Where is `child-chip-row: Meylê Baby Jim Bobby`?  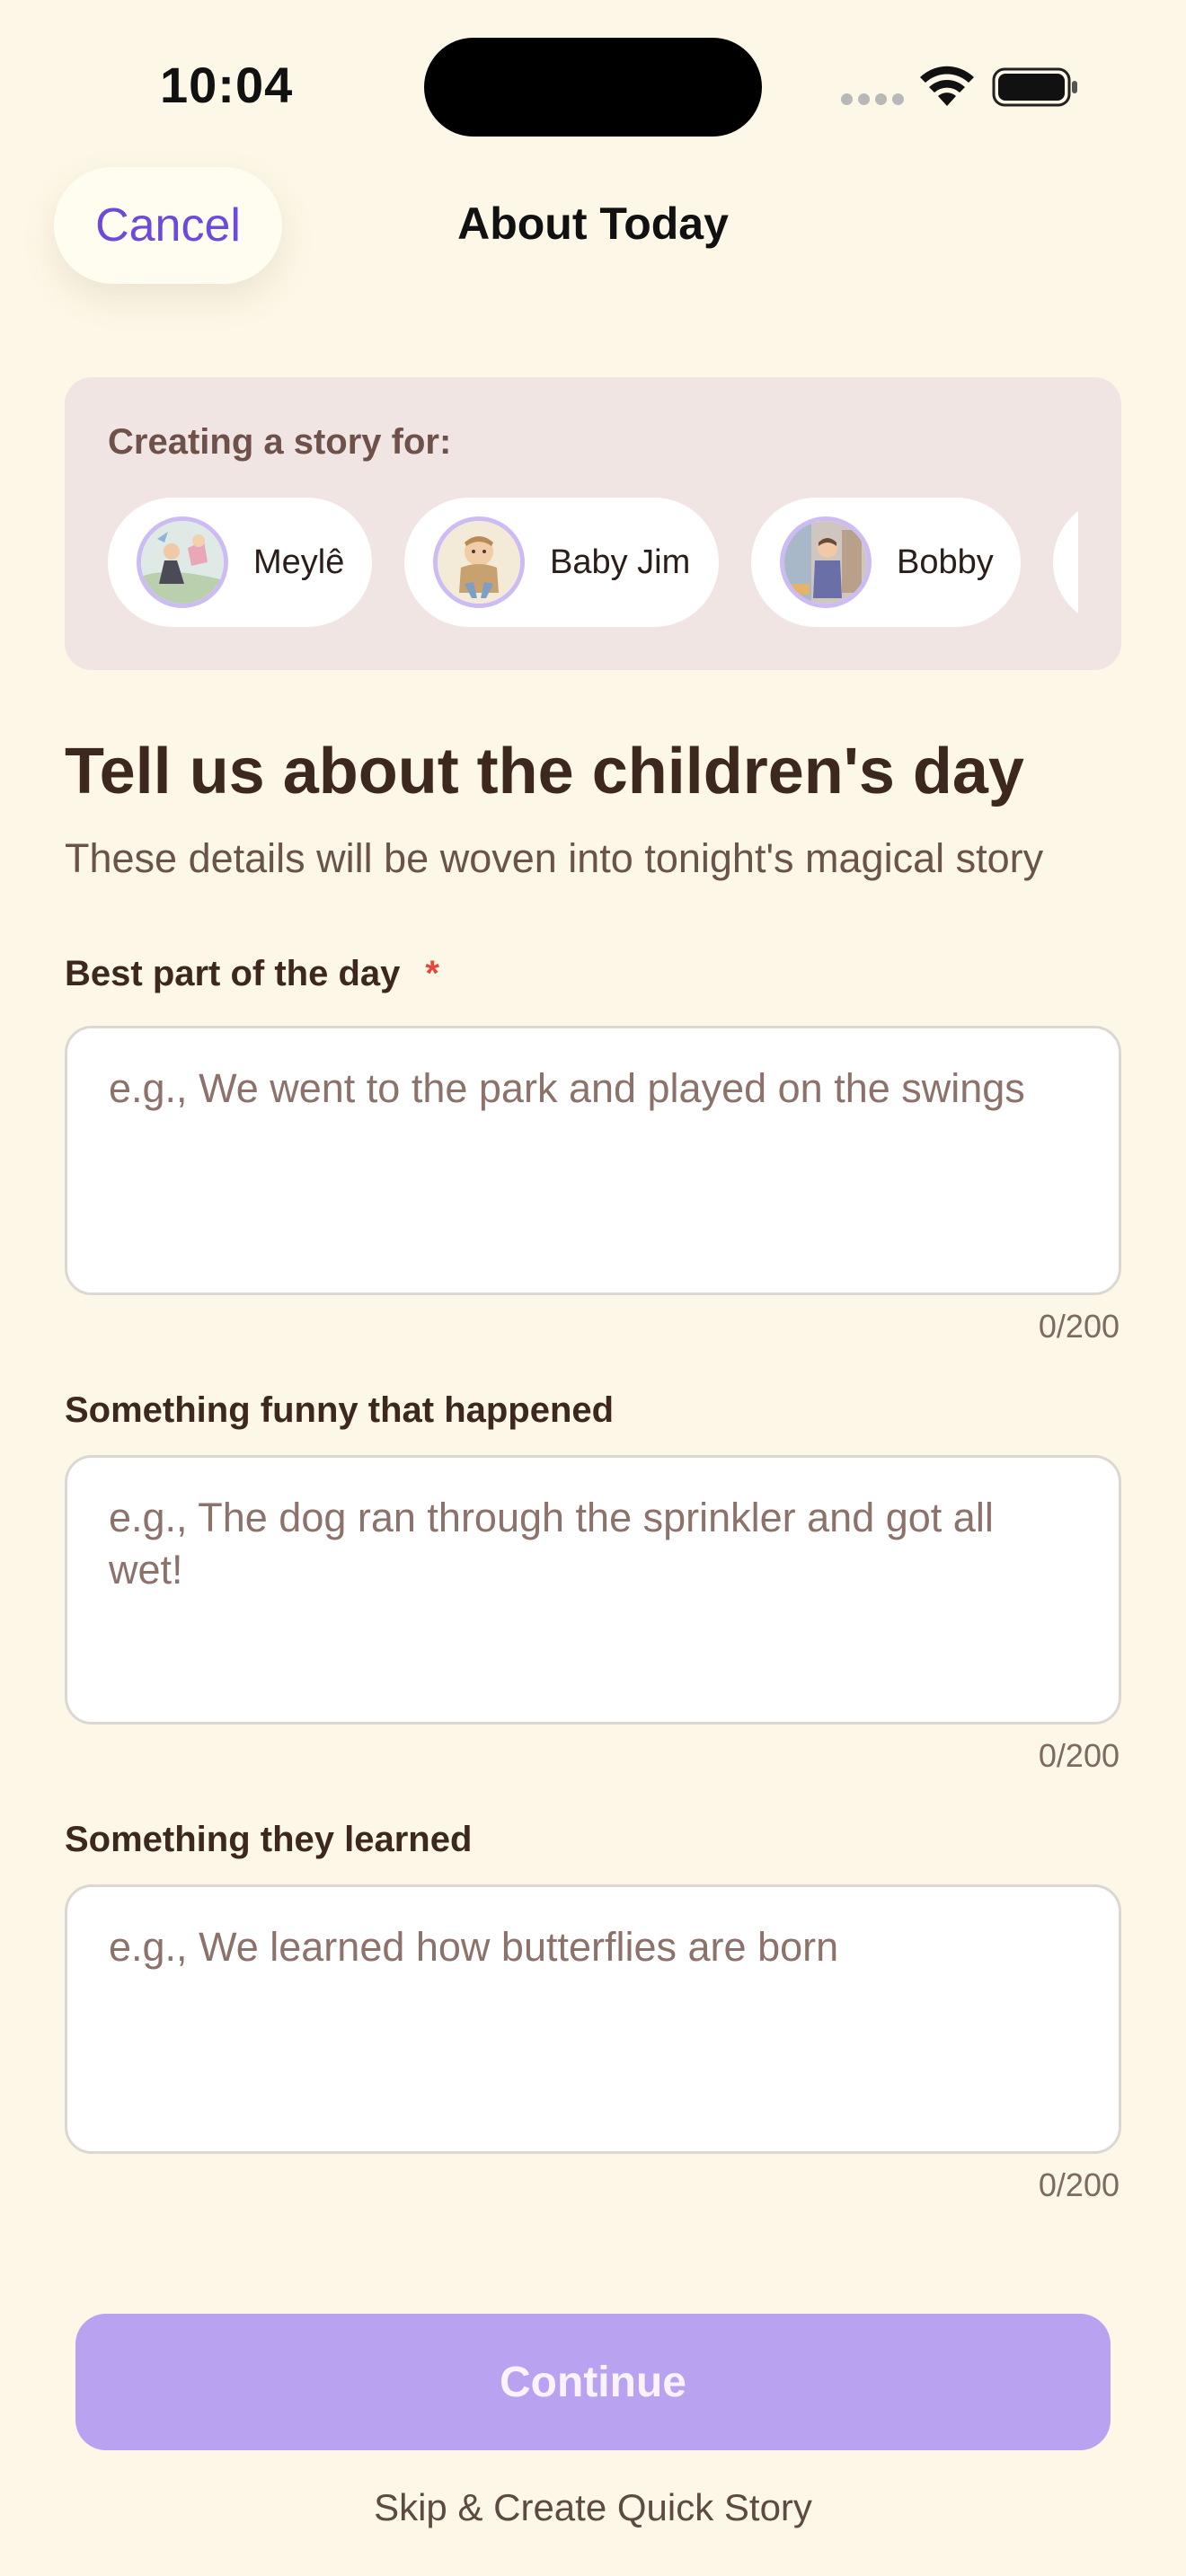 child-chip-row: Meylê Baby Jim Bobby is located at coordinates (593, 562).